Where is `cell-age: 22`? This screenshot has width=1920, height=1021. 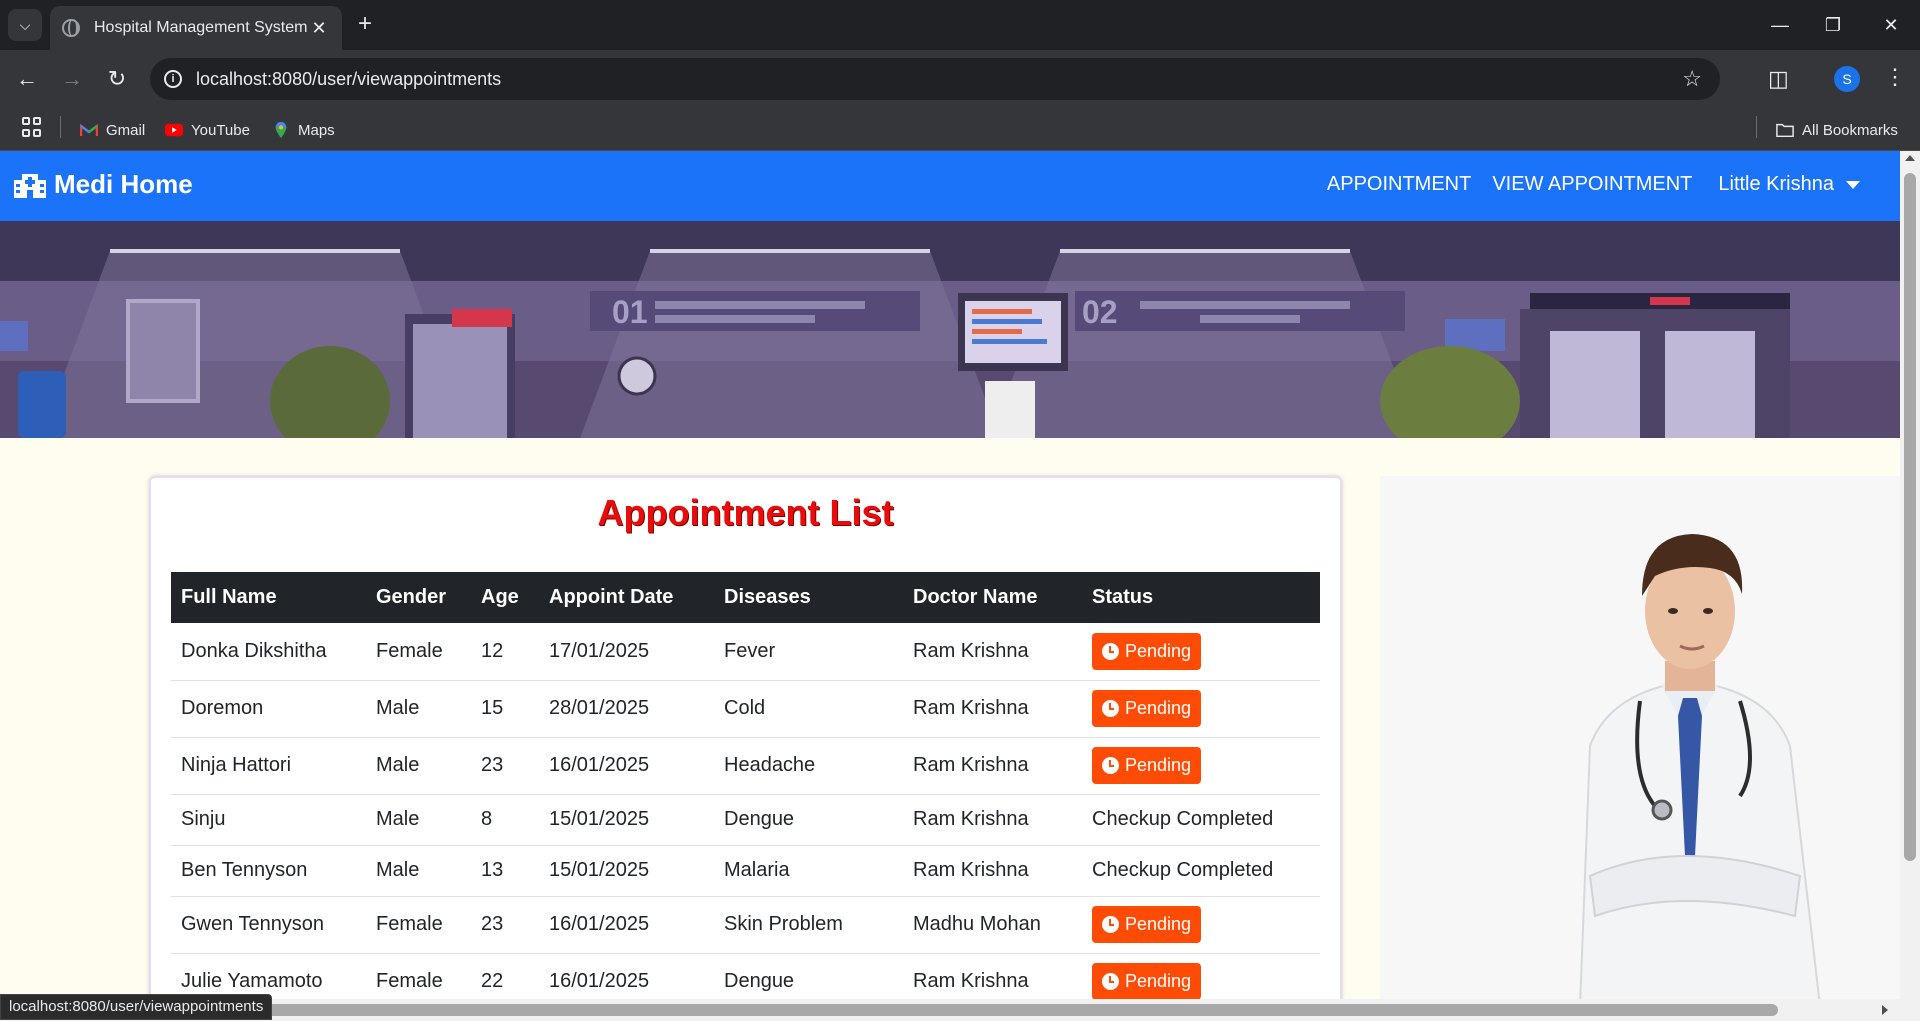 cell-age: 22 is located at coordinates (505, 976).